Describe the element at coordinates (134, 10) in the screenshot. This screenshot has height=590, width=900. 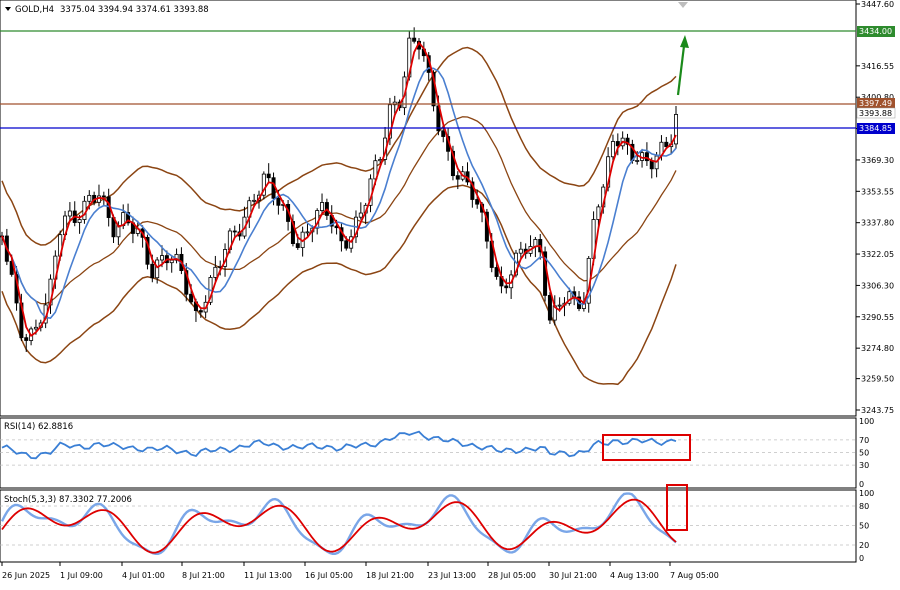
I see `ohlc-values: 3375.04 3394.94 3374.61 3393.88` at that location.